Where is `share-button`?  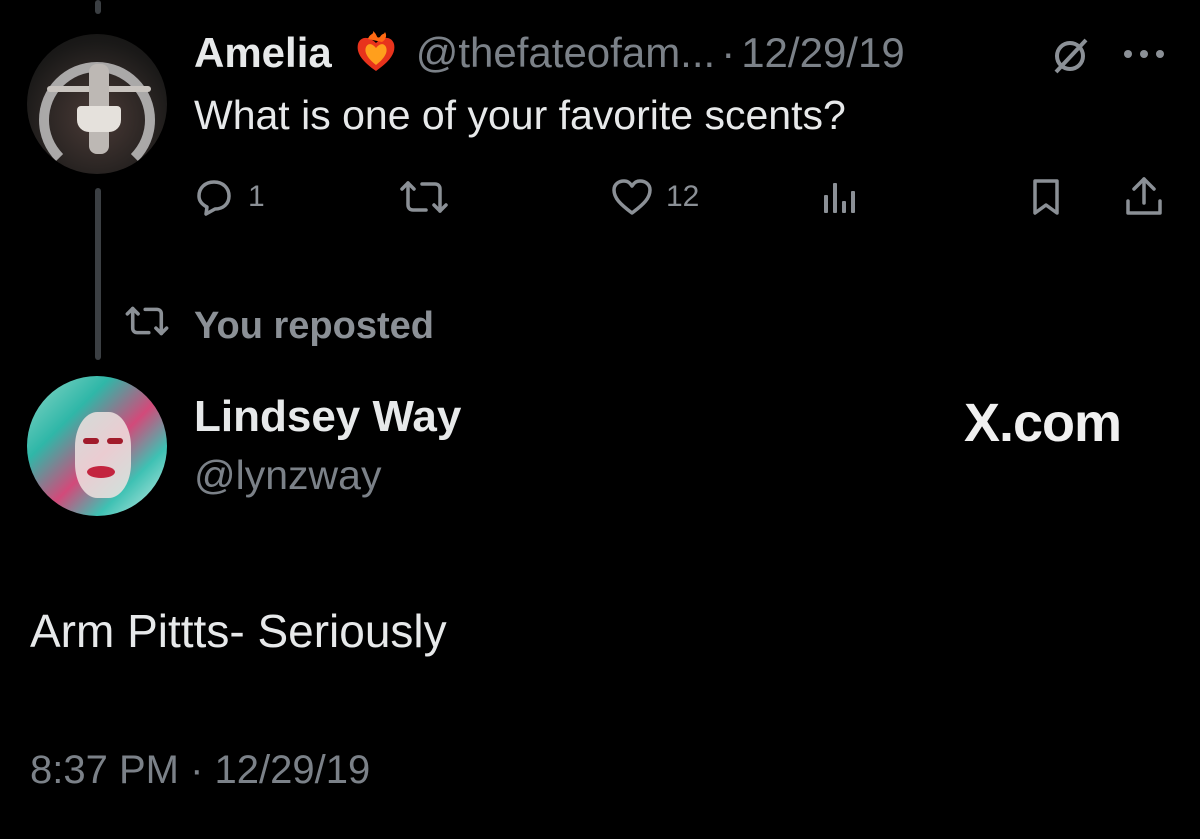 share-button is located at coordinates (1144, 197).